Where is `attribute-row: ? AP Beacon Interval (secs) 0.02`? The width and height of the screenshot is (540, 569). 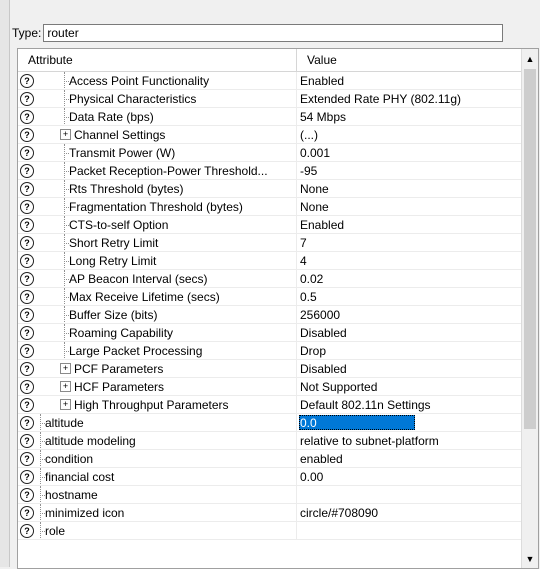 attribute-row: ? AP Beacon Interval (secs) 0.02 is located at coordinates (270, 279).